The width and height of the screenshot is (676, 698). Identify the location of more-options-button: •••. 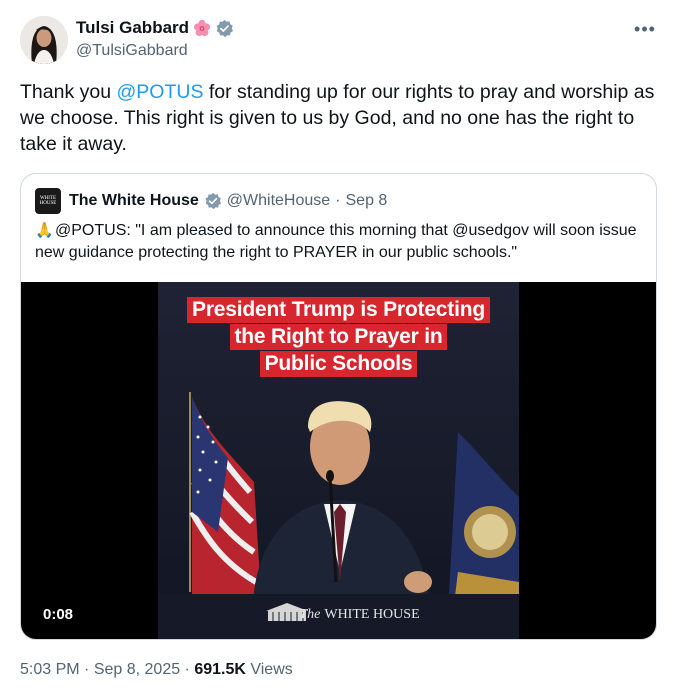
(645, 29).